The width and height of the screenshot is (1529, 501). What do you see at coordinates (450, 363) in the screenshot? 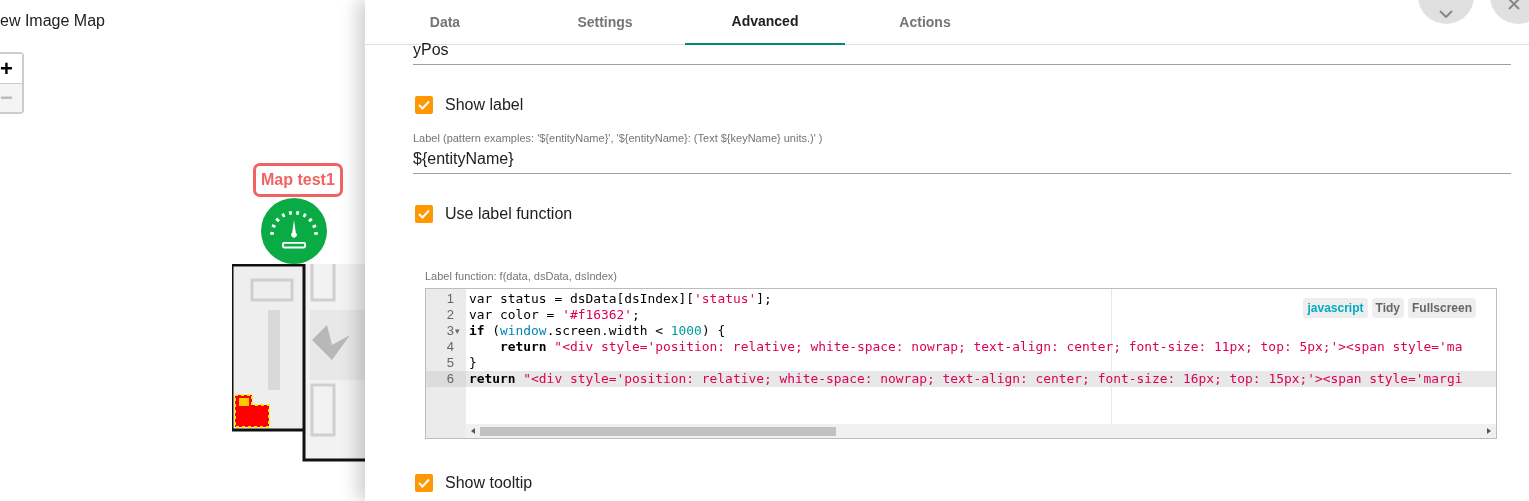
I see `line-number: 5` at bounding box center [450, 363].